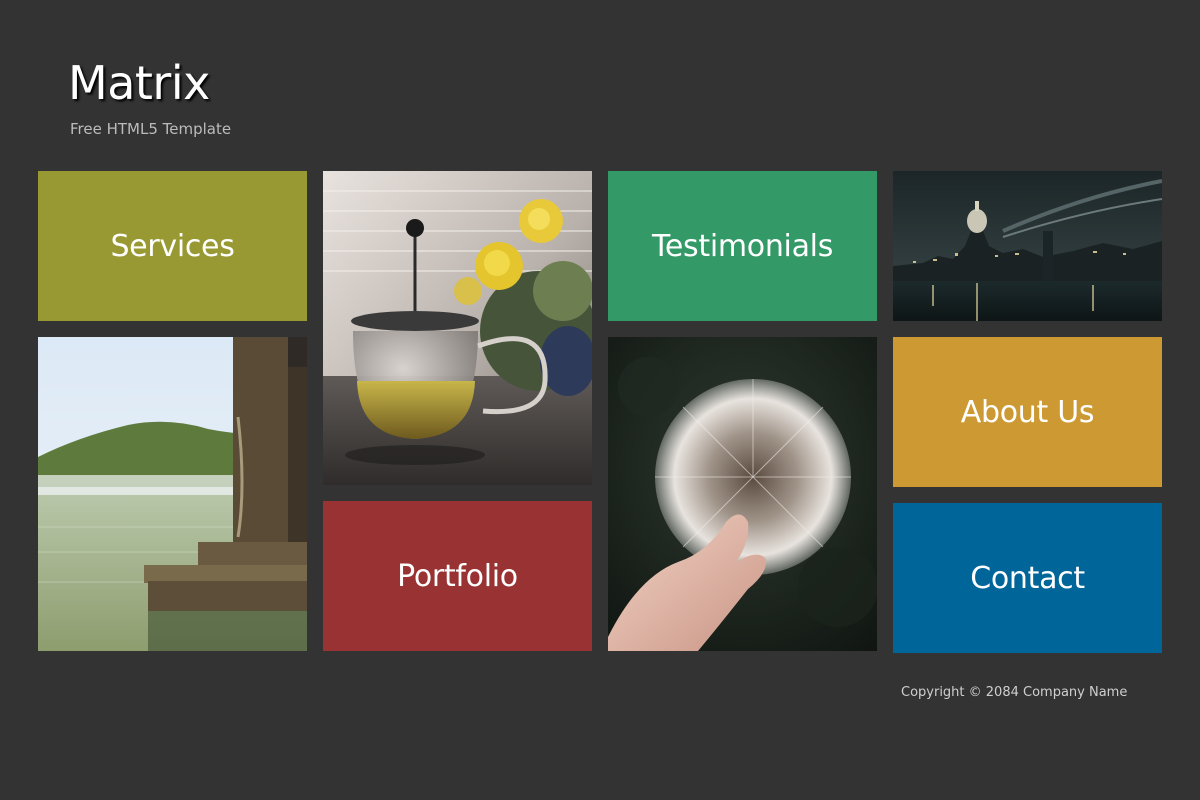 This screenshot has height=800, width=1200. I want to click on footer-copyright: Copyright © 2084 Company Name, so click(1014, 692).